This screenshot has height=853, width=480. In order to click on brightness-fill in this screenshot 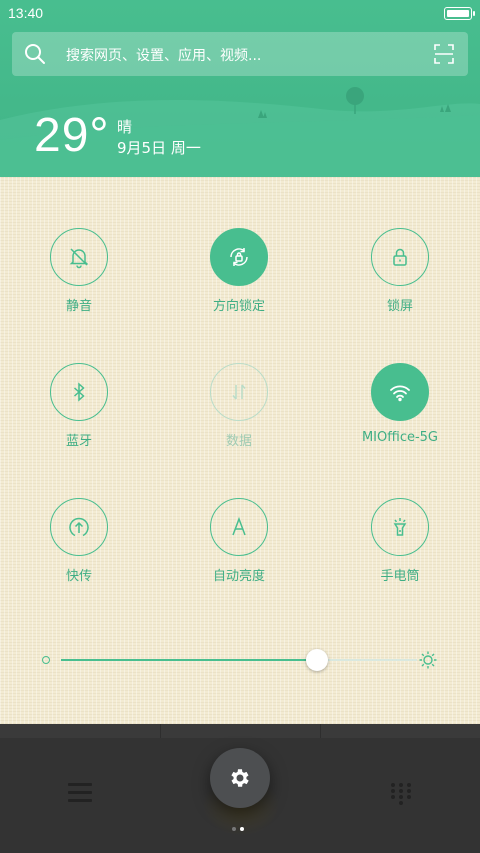, I will do `click(189, 660)`.